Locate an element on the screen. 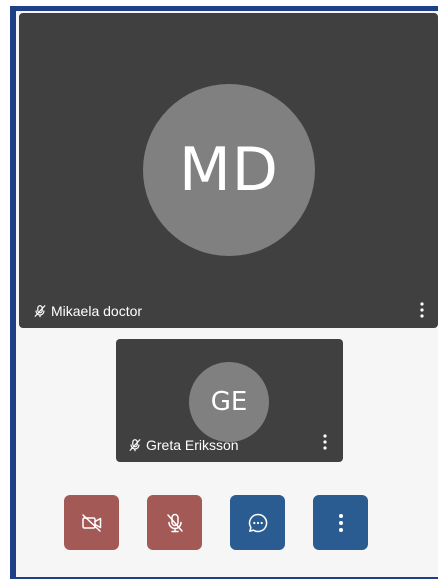 The height and width of the screenshot is (579, 438). participant-name-label: Mikaela doctor is located at coordinates (87, 311).